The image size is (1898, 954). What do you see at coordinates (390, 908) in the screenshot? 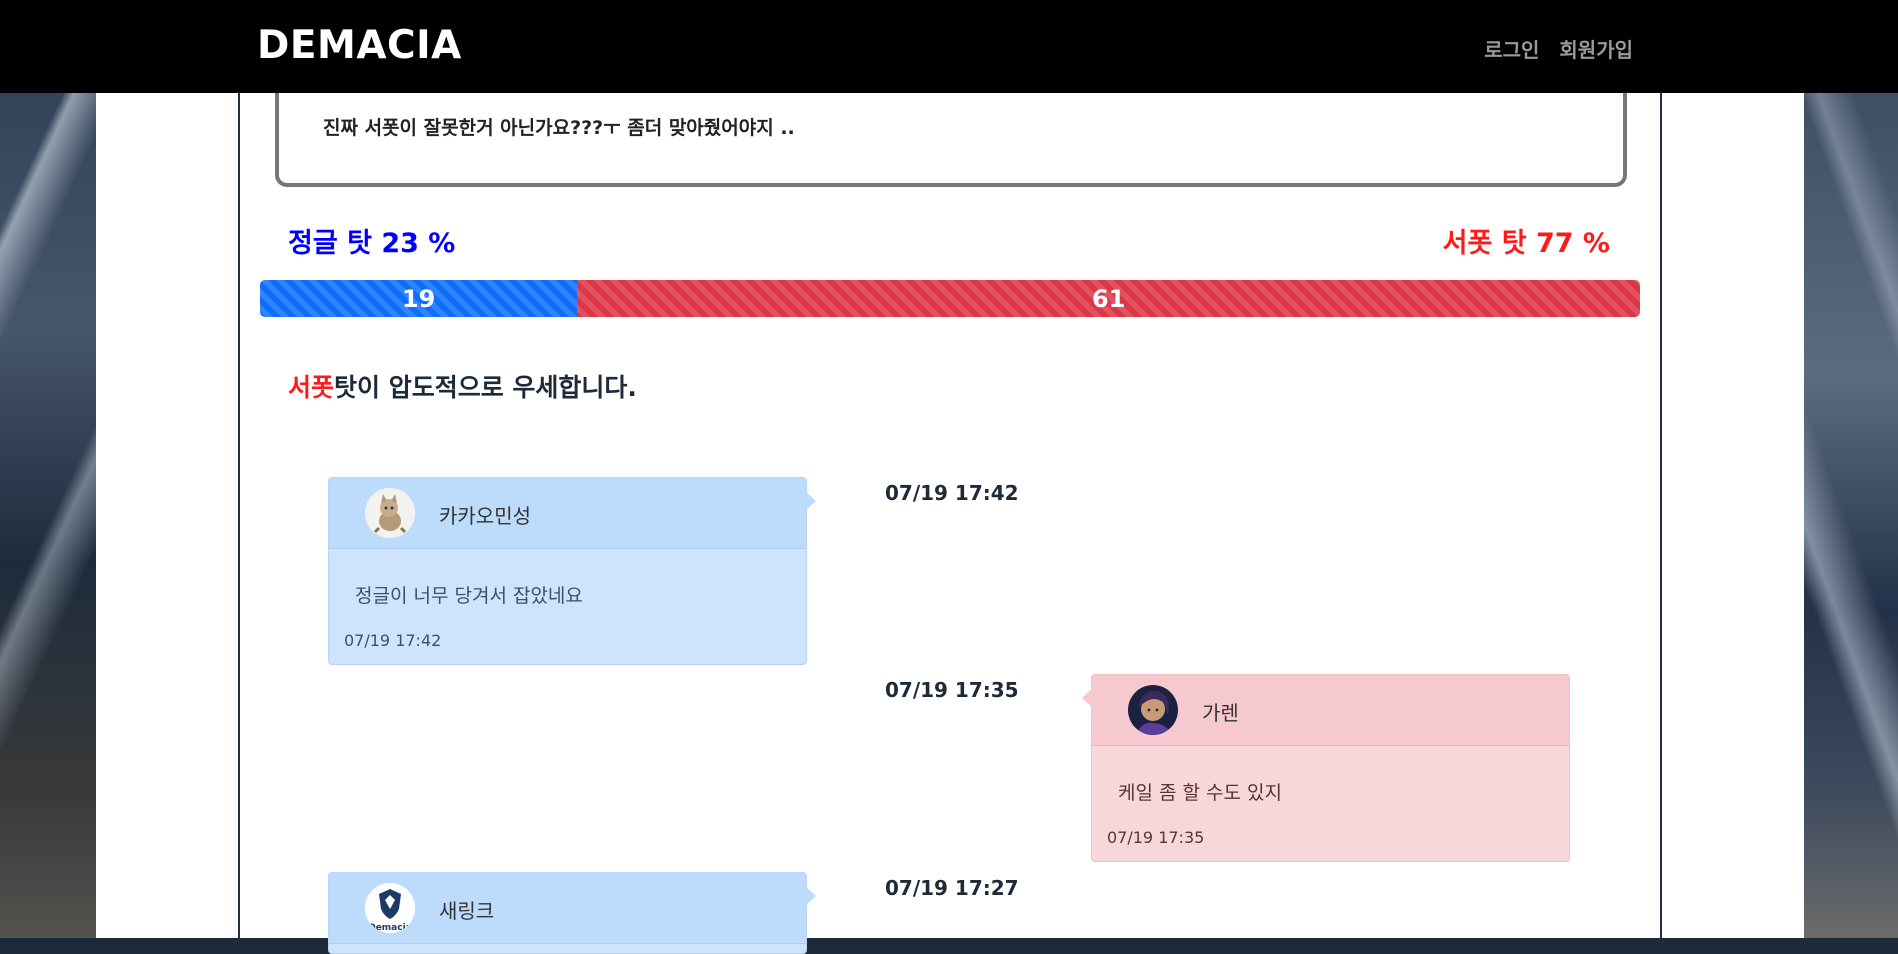
I see `demacia-logo-avatar: Demacia` at bounding box center [390, 908].